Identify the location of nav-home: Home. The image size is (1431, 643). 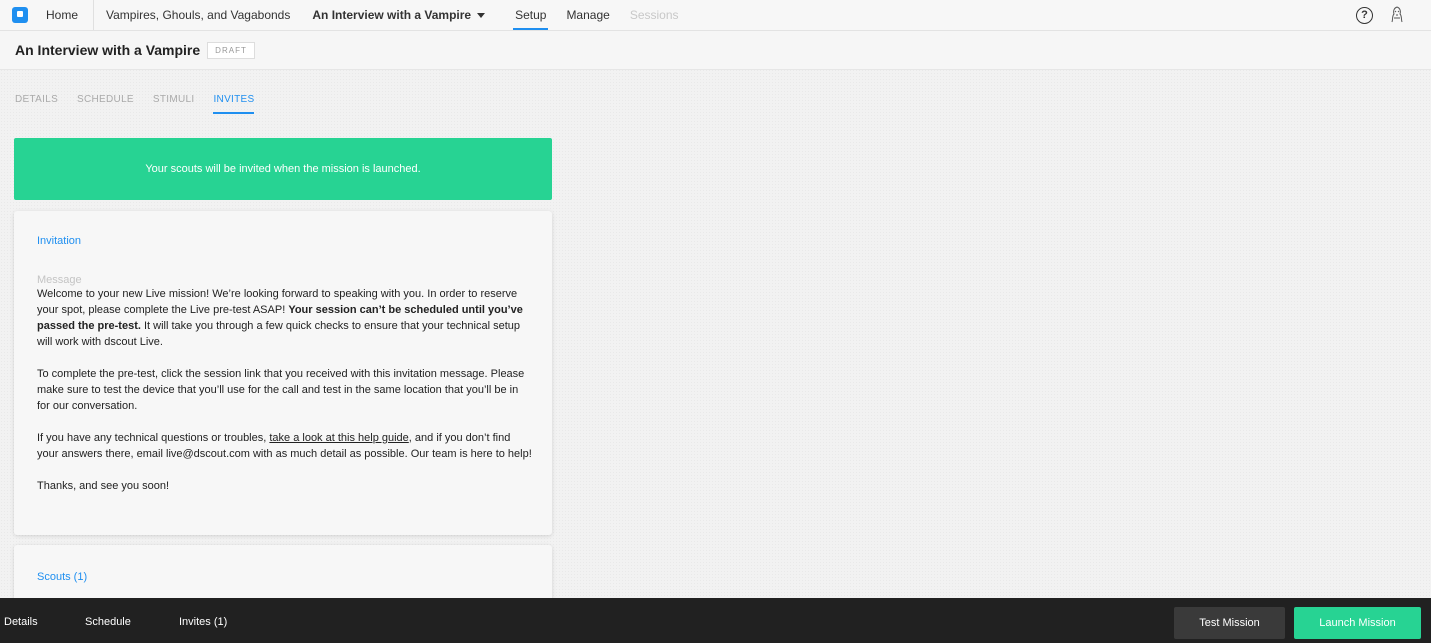
(67, 15).